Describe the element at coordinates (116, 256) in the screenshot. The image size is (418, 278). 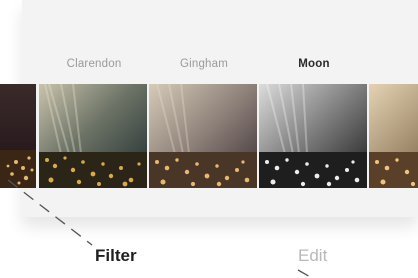
I see `tab-filter: Filter` at that location.